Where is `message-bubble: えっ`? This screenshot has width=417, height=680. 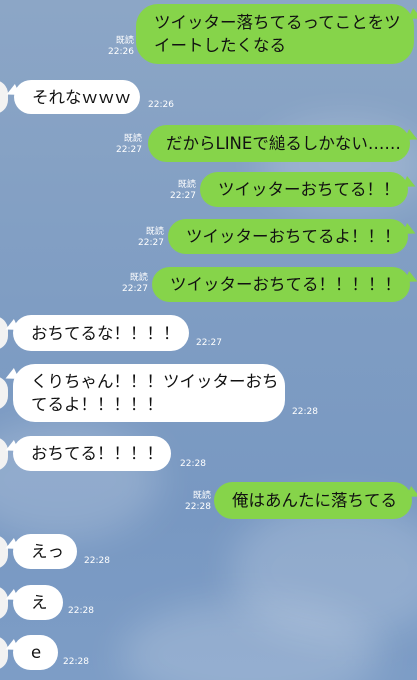 message-bubble: えっ is located at coordinates (45, 551).